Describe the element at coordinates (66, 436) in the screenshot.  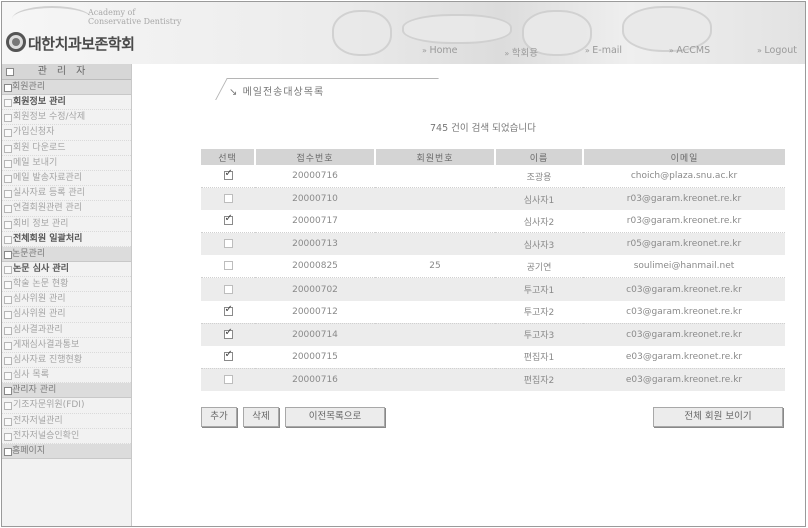
I see `sidebar-item: 전자저널승인확인` at that location.